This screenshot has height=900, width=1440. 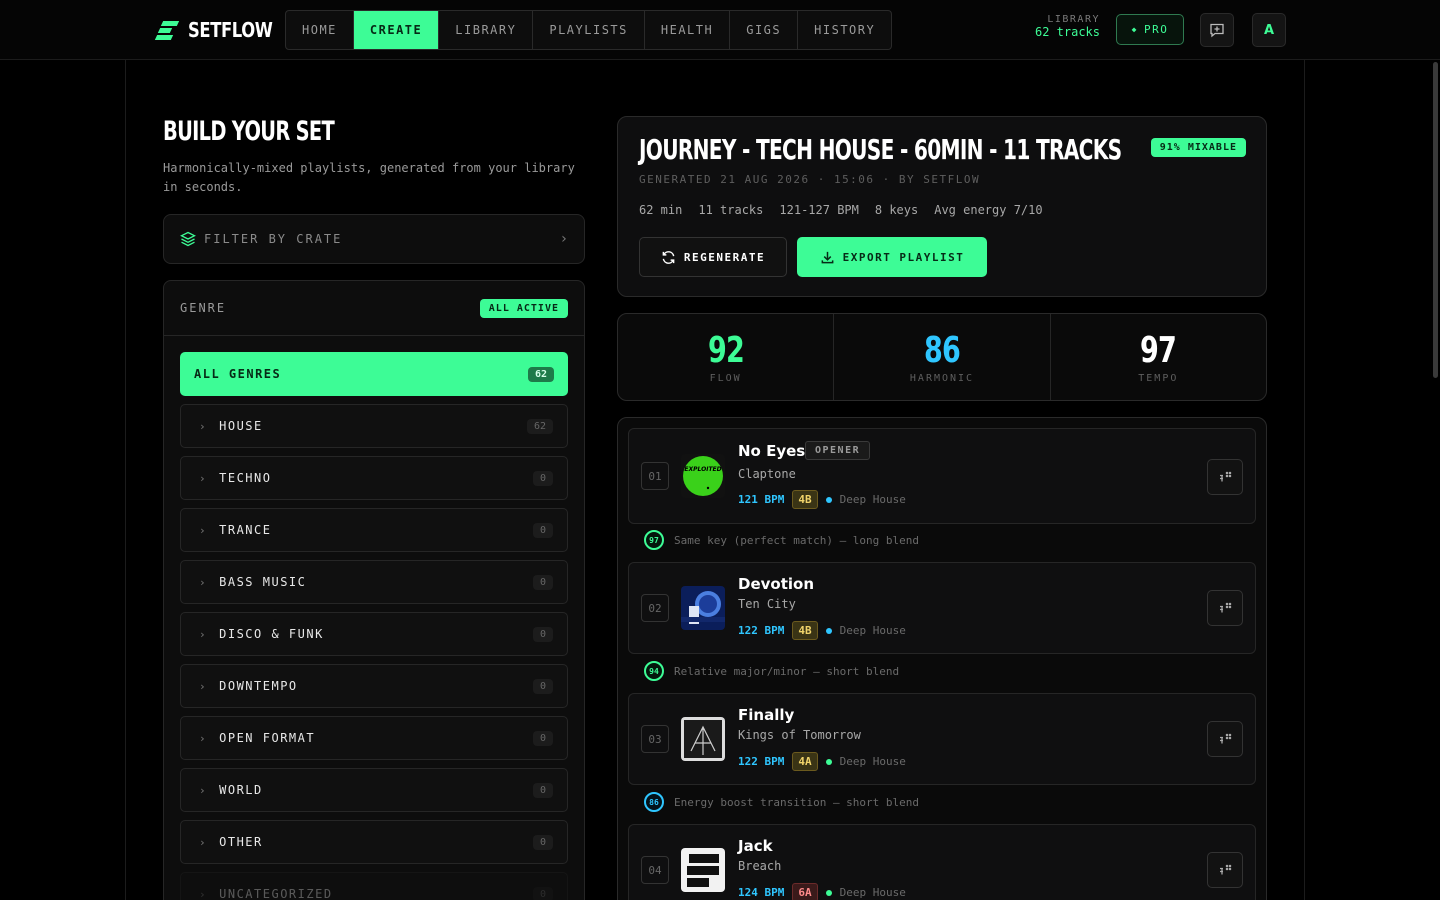 I want to click on stat-energy: Avg energy 7/10, so click(x=988, y=210).